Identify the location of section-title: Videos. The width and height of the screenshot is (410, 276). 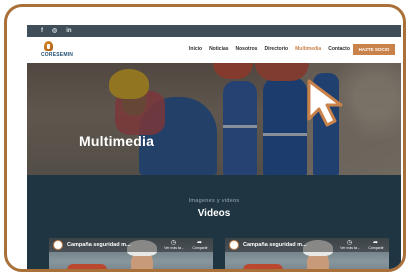
(214, 213).